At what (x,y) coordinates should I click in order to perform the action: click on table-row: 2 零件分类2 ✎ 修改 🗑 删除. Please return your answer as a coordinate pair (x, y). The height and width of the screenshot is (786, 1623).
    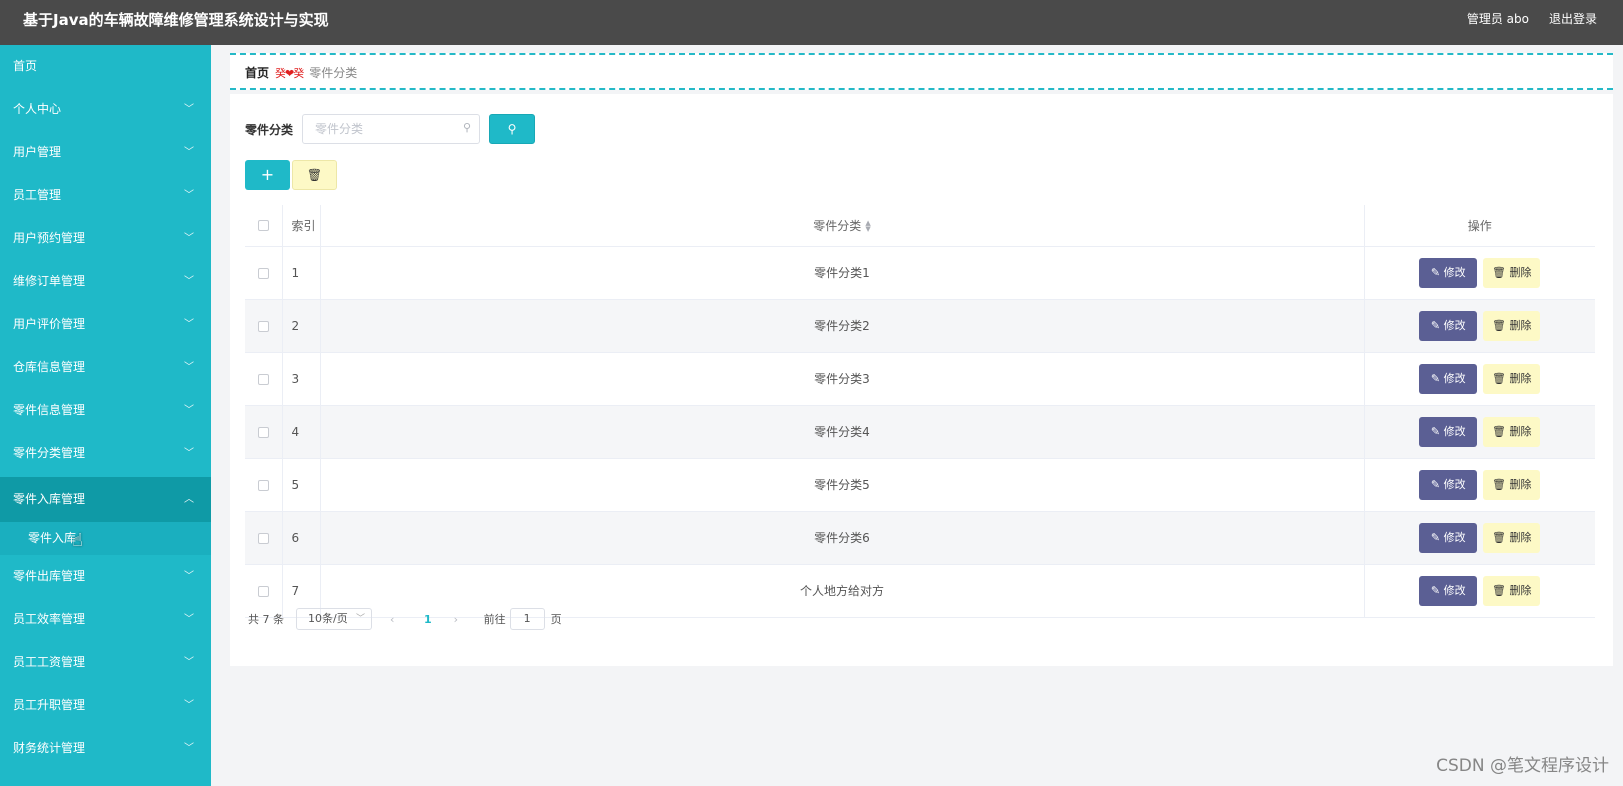
    Looking at the image, I should click on (920, 326).